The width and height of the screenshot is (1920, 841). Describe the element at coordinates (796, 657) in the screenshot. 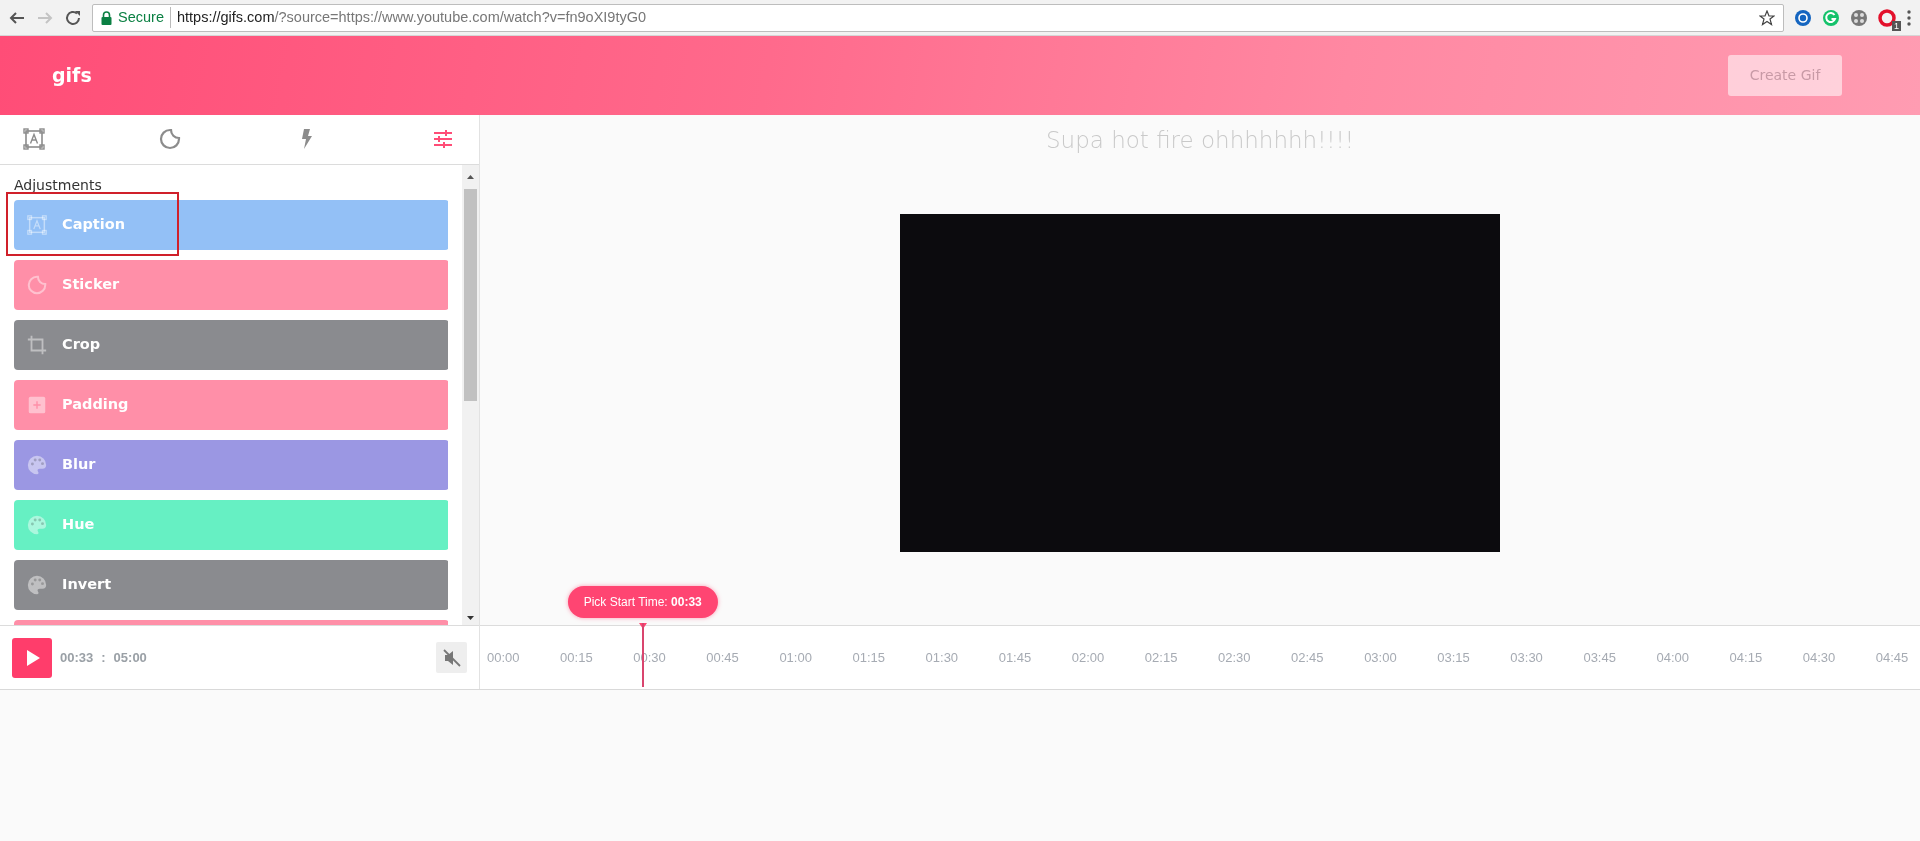

I see `time-tick: 01:00` at that location.